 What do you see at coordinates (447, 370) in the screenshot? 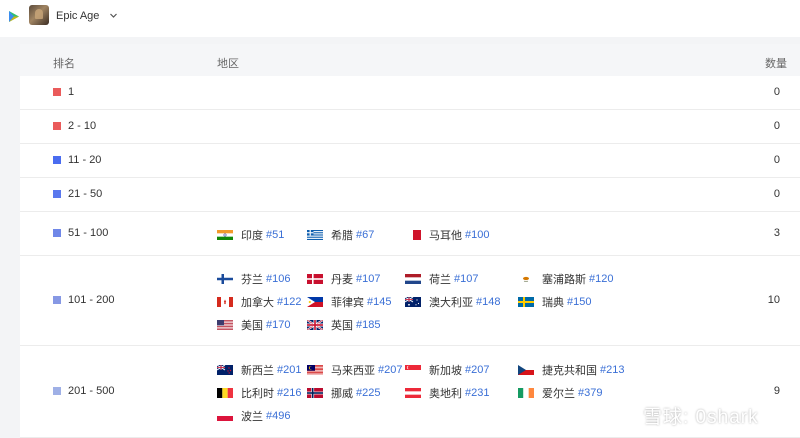
I see `region-entry: 新加坡 #207` at bounding box center [447, 370].